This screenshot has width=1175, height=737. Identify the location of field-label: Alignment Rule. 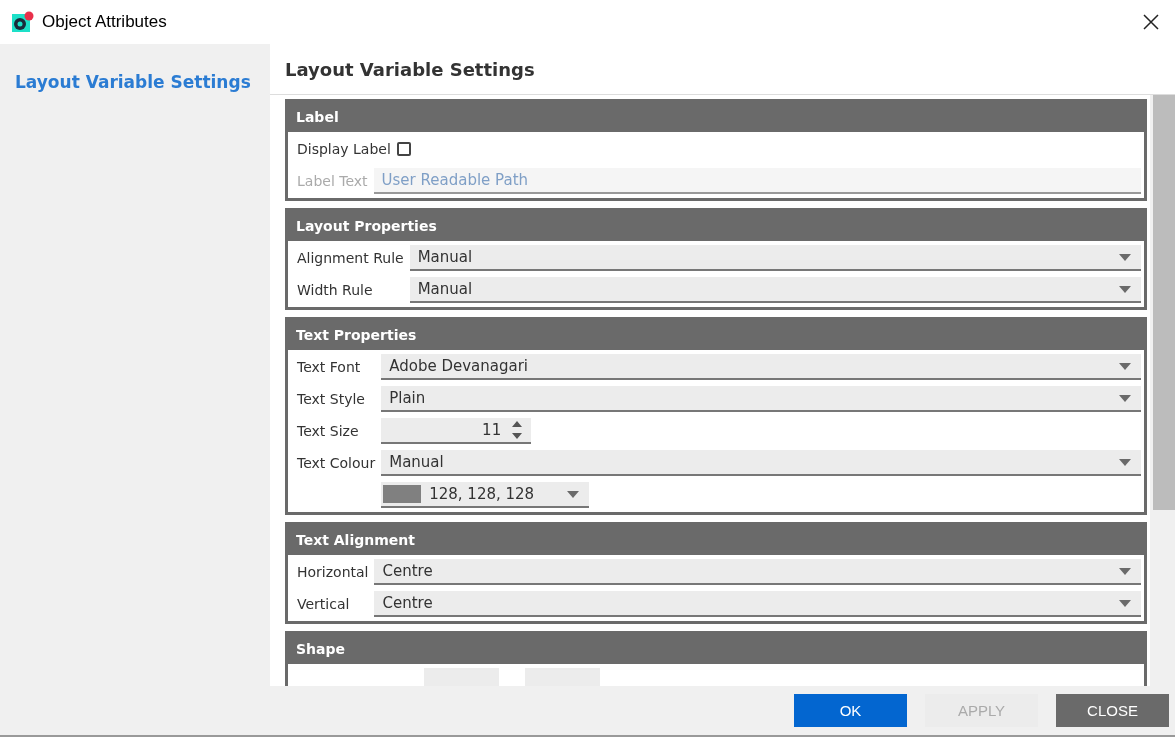
(350, 258).